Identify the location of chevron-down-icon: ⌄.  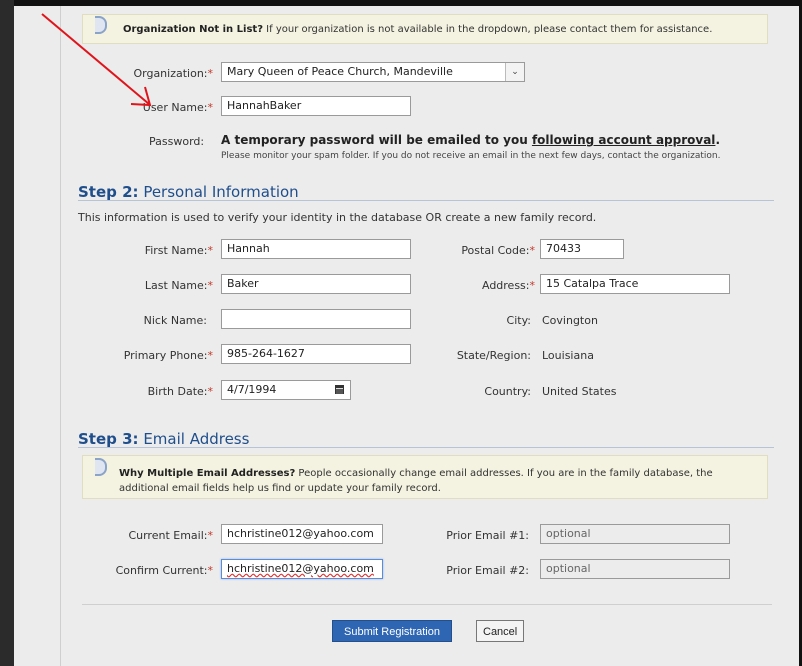
(514, 72).